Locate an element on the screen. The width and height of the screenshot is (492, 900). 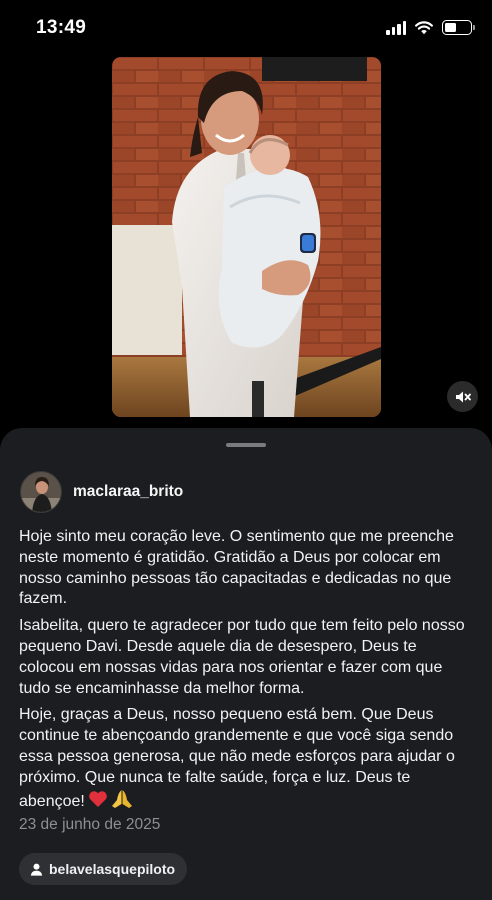
username: maclaraa_brito is located at coordinates (128, 492).